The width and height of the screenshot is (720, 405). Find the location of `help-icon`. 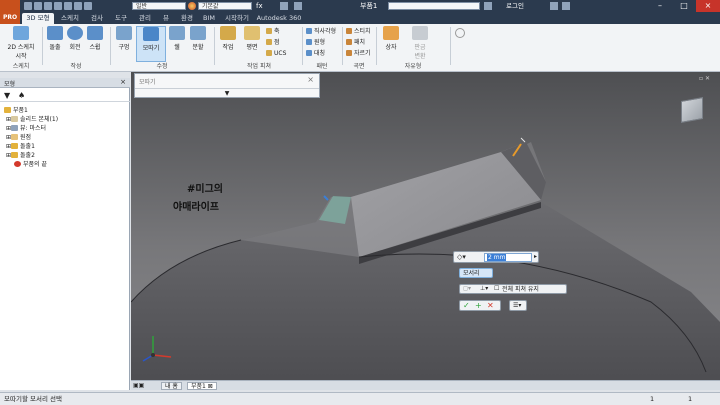

help-icon is located at coordinates (566, 6).